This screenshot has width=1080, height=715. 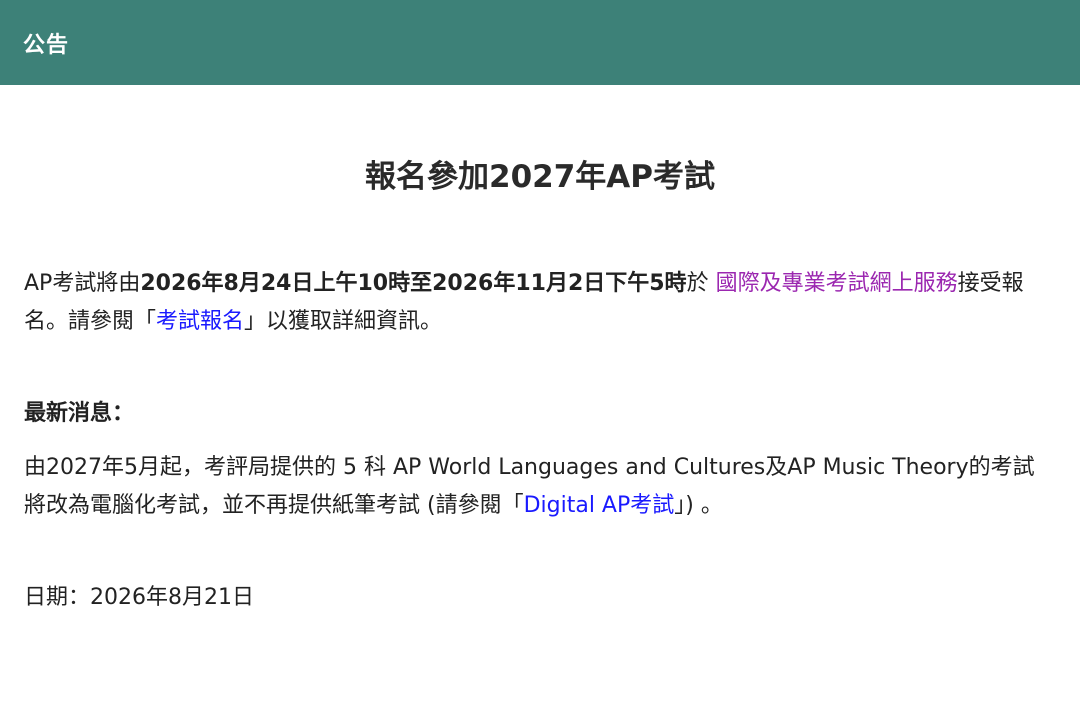 I want to click on news-text: 」) 。, so click(x=698, y=505).